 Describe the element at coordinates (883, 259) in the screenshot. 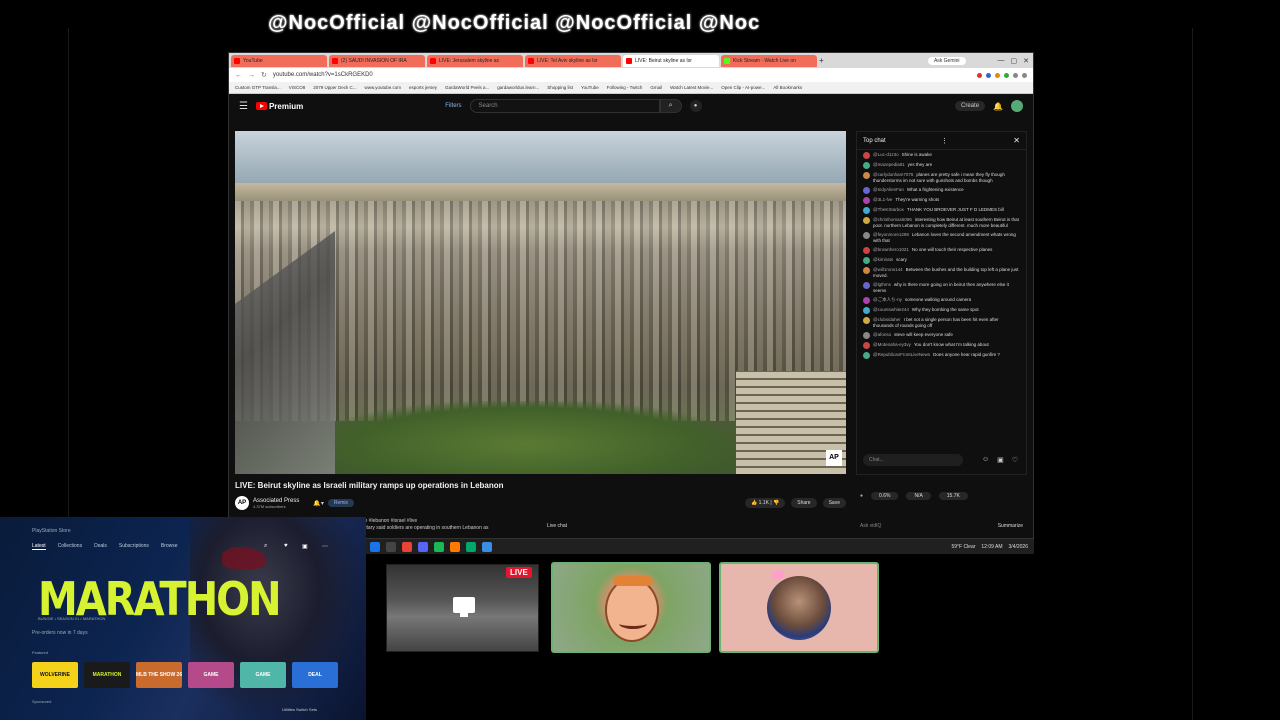

I see `chat-username: @kimirats` at that location.